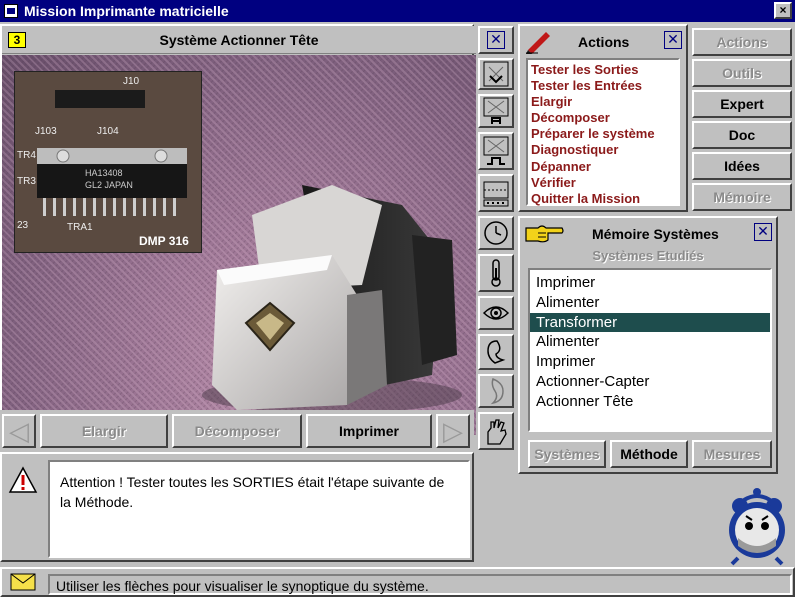 The height and width of the screenshot is (597, 795). Describe the element at coordinates (648, 255) in the screenshot. I see `memoire-subtitle: Systèmes Etudiés` at that location.